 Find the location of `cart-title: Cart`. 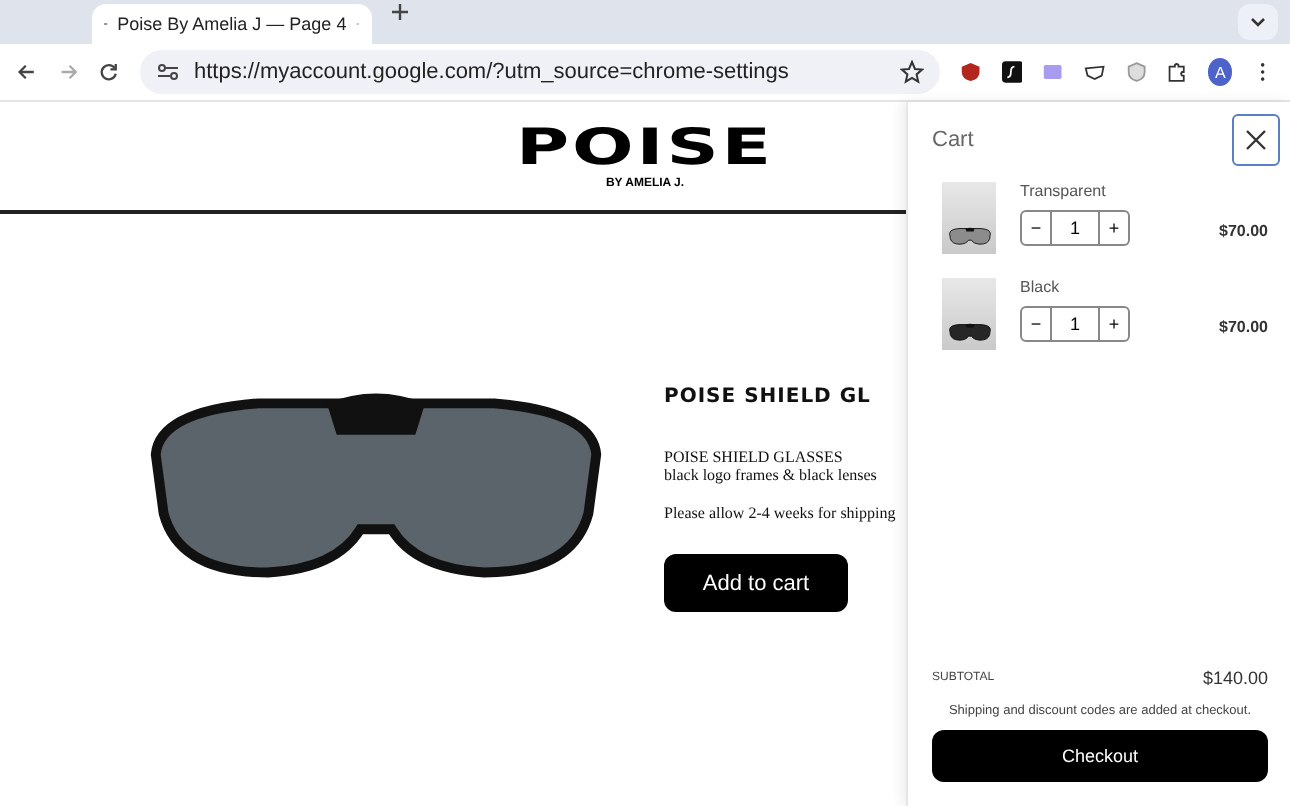

cart-title: Cart is located at coordinates (953, 140).